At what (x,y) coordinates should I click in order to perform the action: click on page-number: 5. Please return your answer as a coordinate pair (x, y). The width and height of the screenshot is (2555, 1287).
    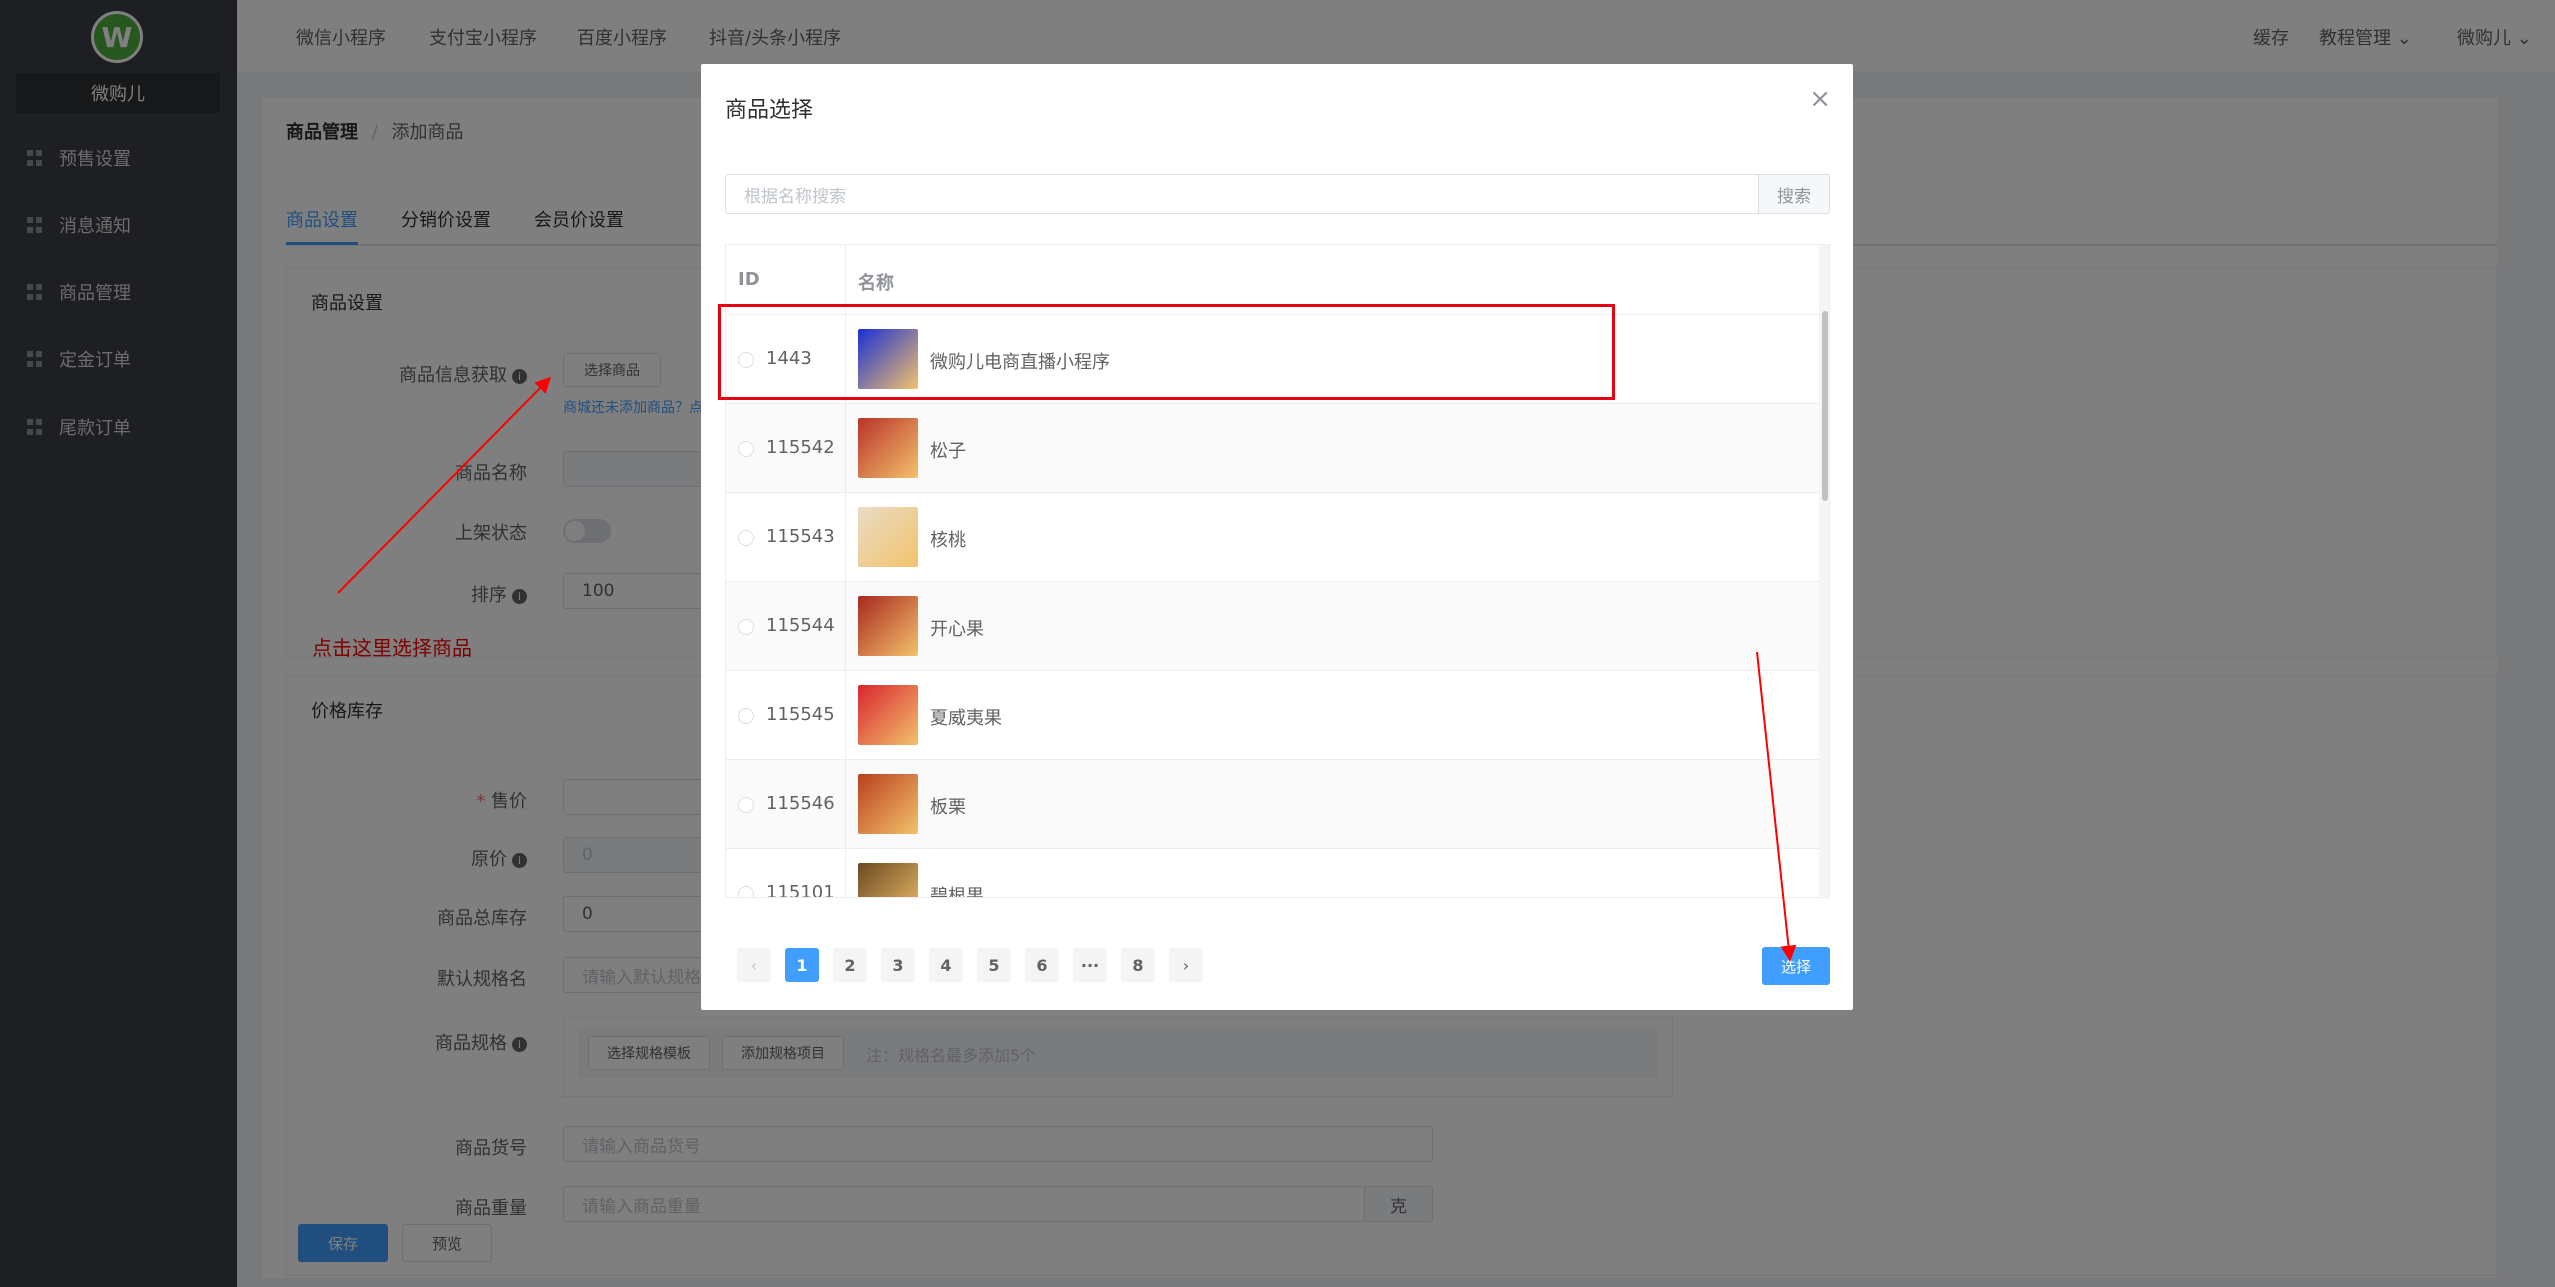
    Looking at the image, I should click on (994, 965).